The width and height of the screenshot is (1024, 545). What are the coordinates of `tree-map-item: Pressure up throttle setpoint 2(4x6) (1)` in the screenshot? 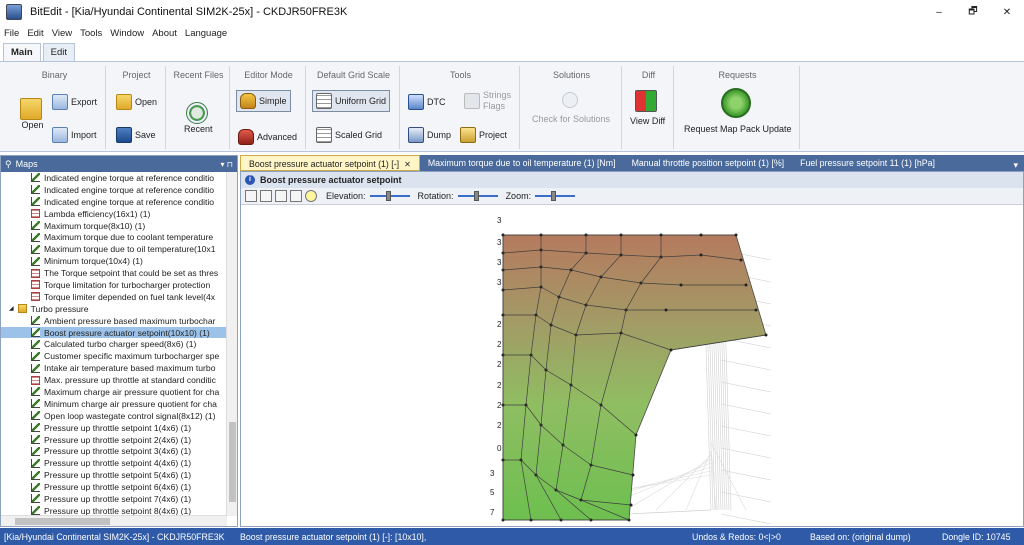 It's located at (114, 440).